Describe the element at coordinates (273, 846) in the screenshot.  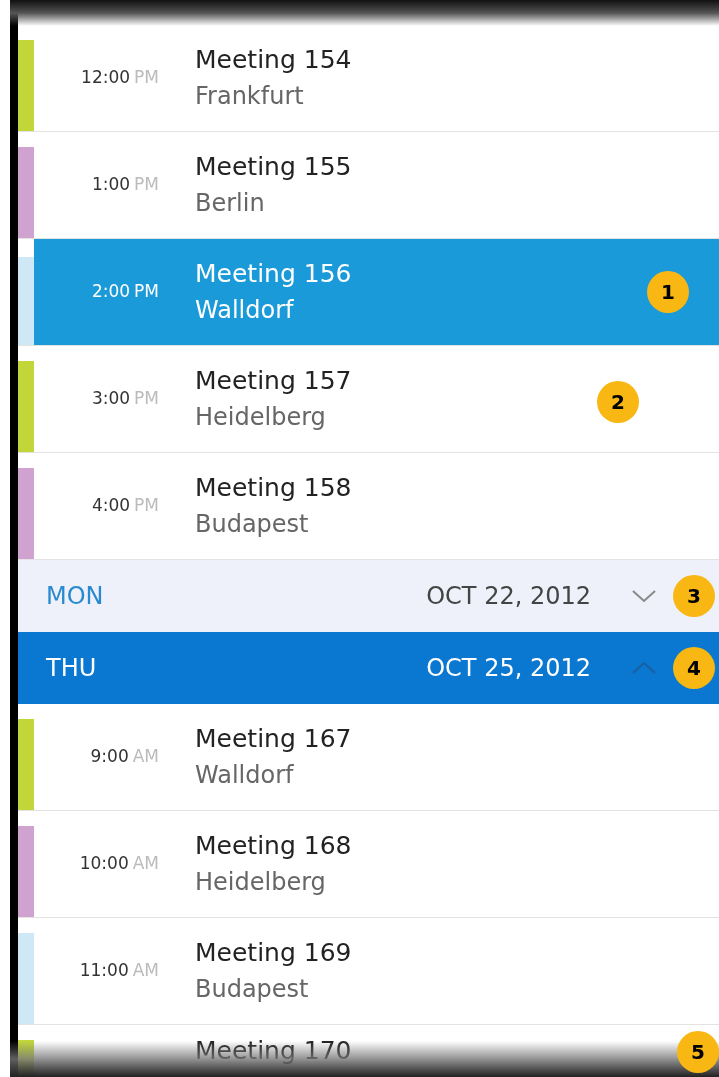
I see `event-title: Meeting 168` at that location.